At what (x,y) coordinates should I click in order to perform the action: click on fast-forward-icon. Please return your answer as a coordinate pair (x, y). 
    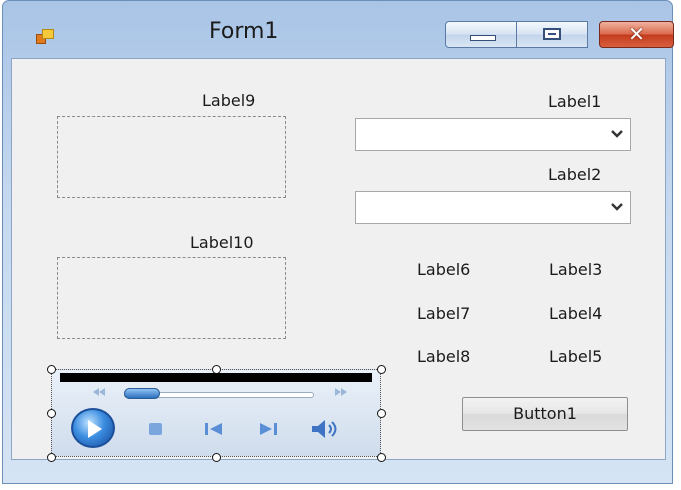
    Looking at the image, I should click on (341, 392).